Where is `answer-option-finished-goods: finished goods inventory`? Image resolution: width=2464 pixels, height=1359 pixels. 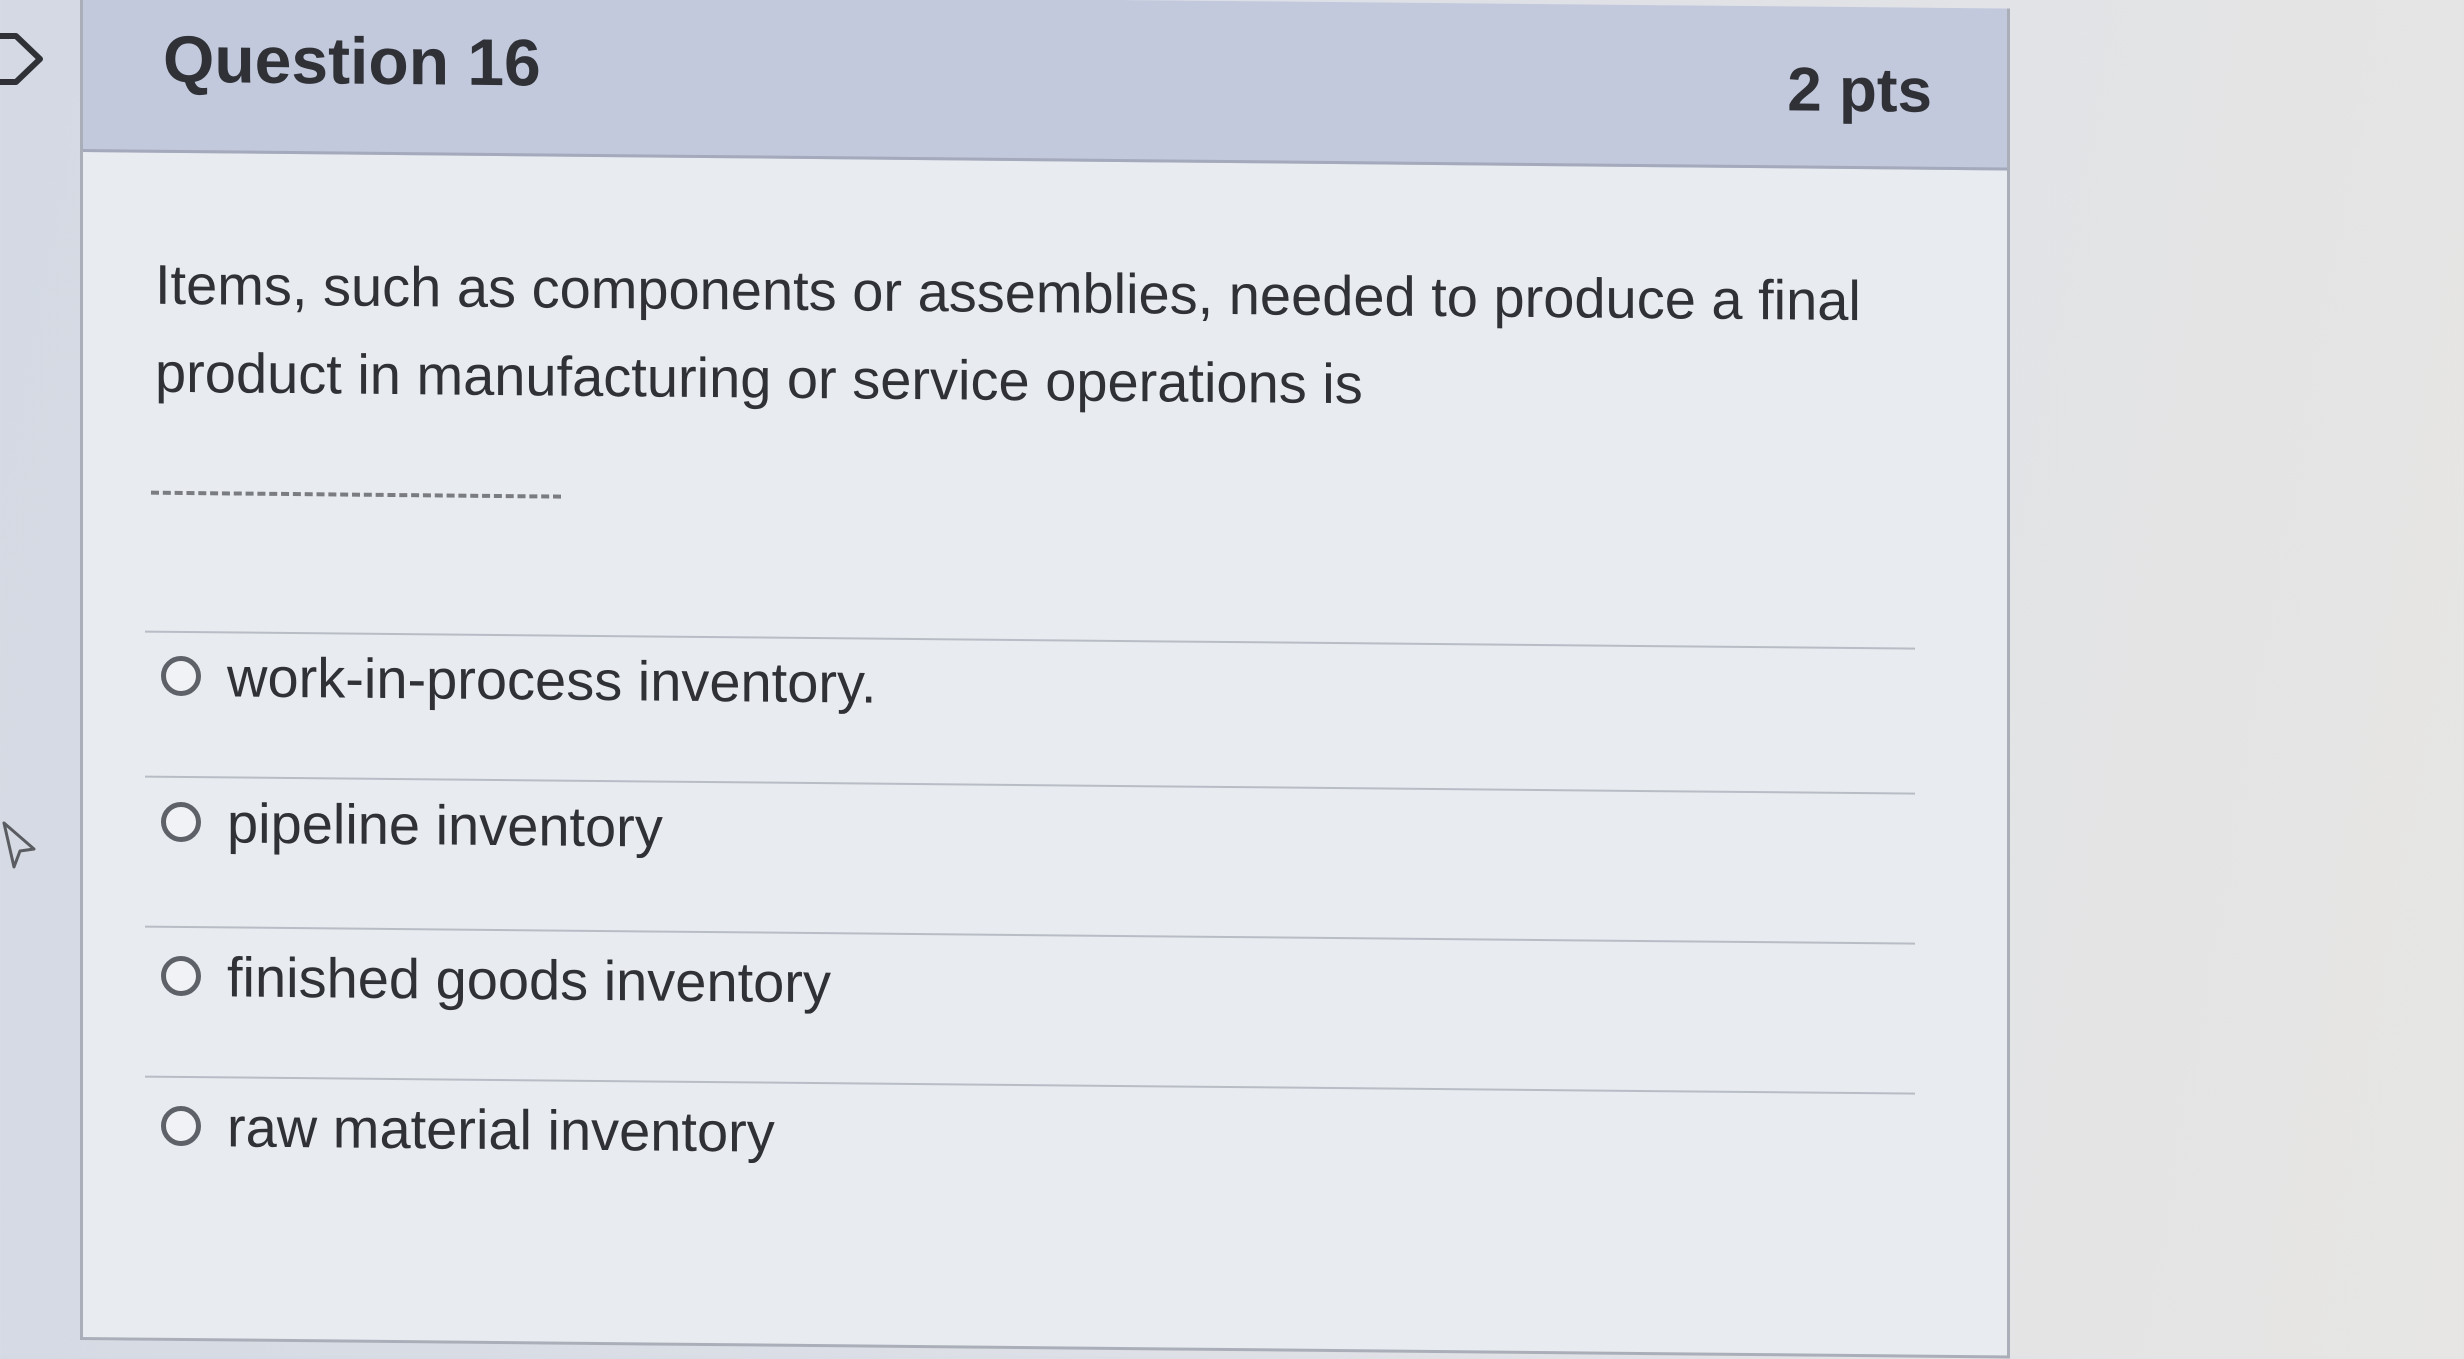 answer-option-finished-goods: finished goods inventory is located at coordinates (496, 979).